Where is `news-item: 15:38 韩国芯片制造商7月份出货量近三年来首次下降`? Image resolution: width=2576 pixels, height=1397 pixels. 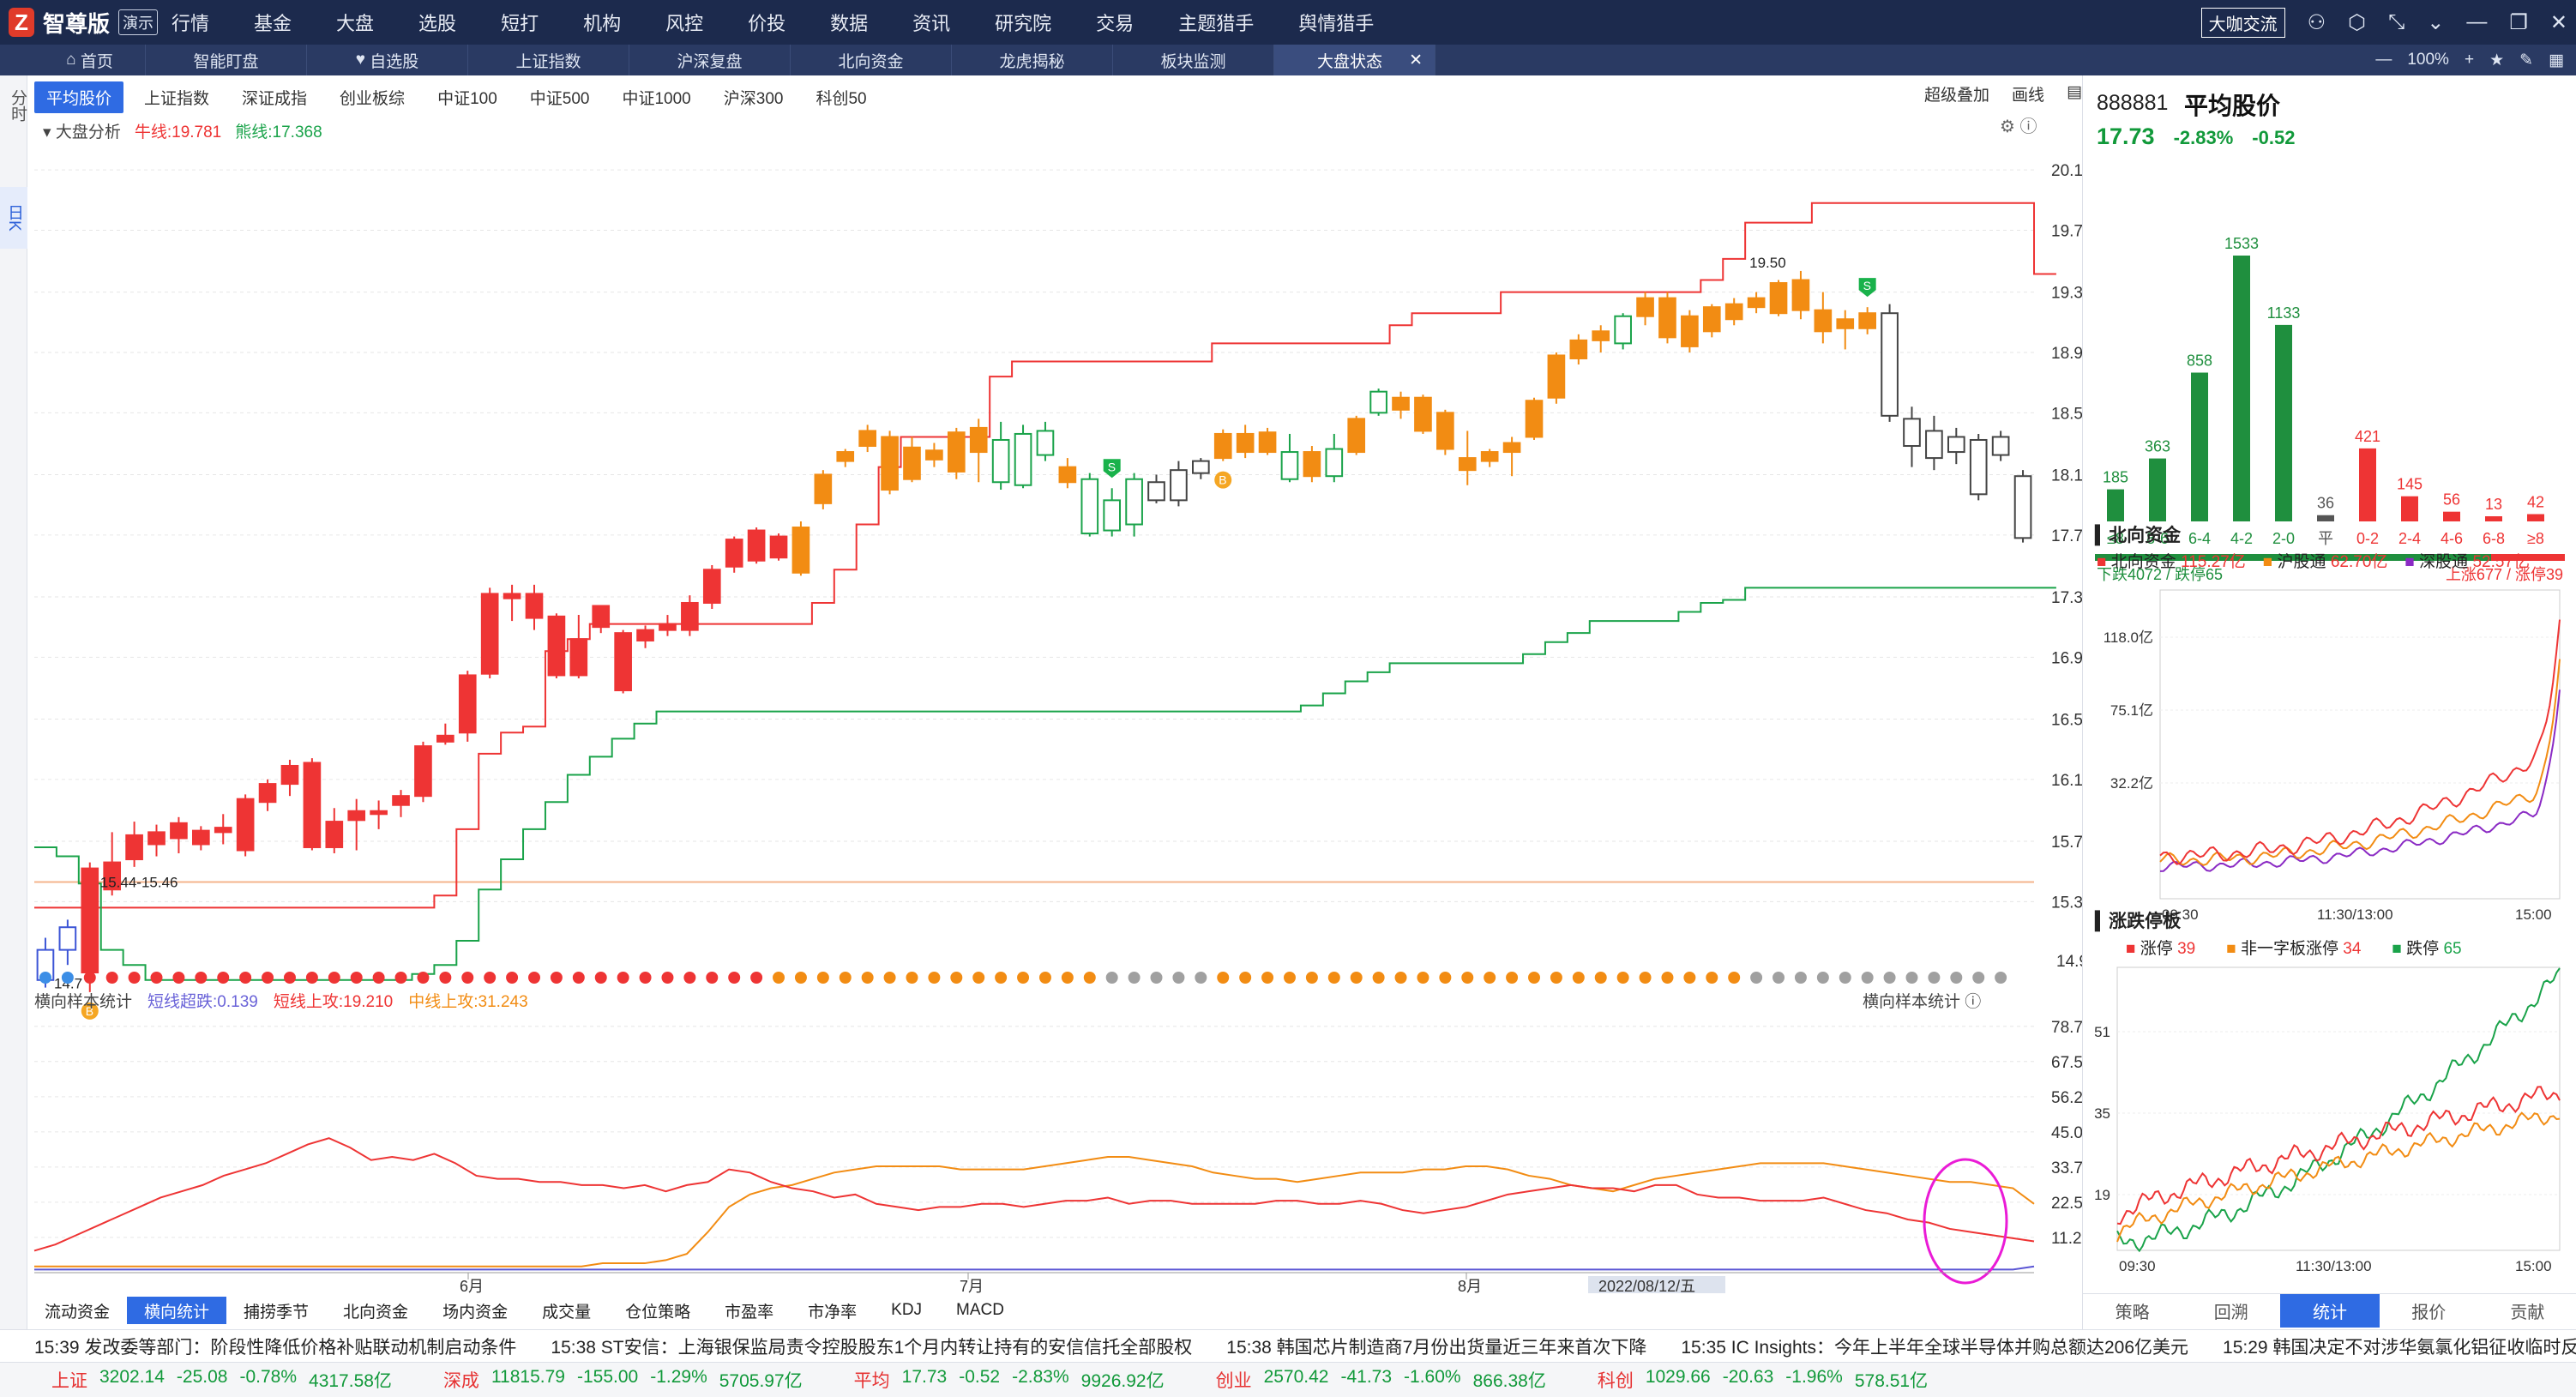
news-item: 15:38 韩国芯片制造商7月份出货量近三年来首次下降 is located at coordinates (1436, 1347).